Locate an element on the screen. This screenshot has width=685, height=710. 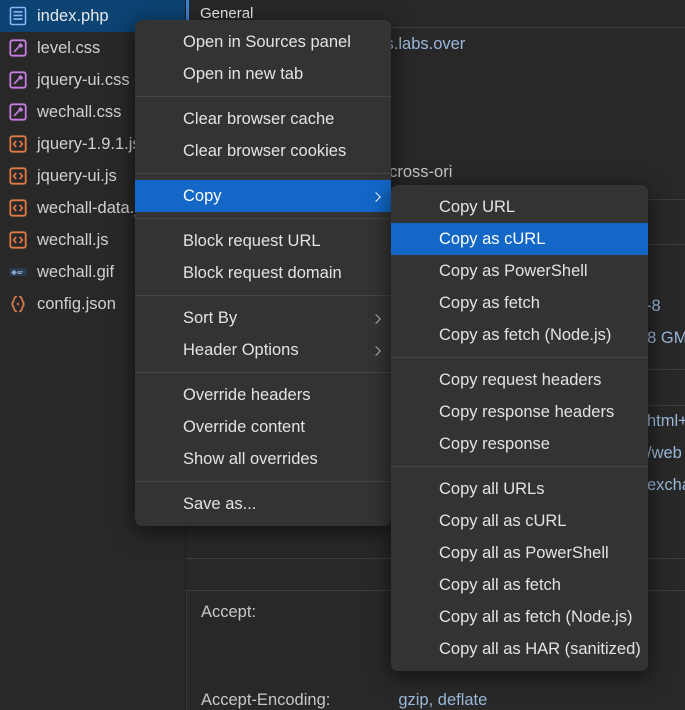
menu-item-label: Open in new tab is located at coordinates (243, 73).